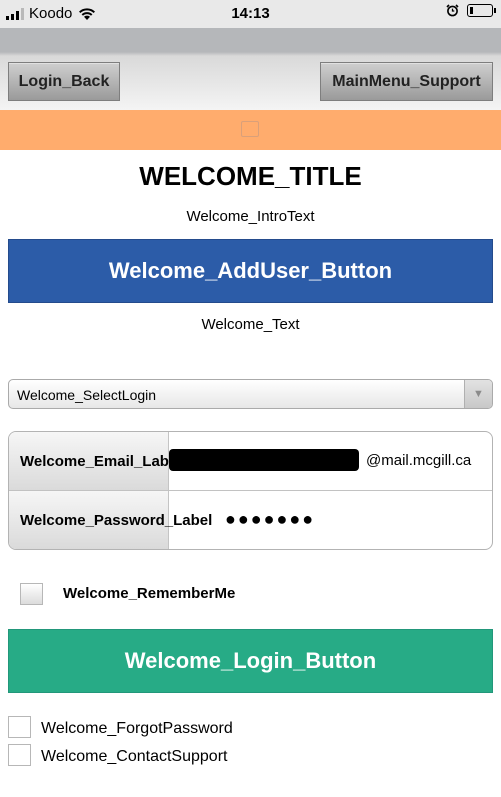  Describe the element at coordinates (419, 460) in the screenshot. I see `email-value: @mail.mcgill.ca` at that location.